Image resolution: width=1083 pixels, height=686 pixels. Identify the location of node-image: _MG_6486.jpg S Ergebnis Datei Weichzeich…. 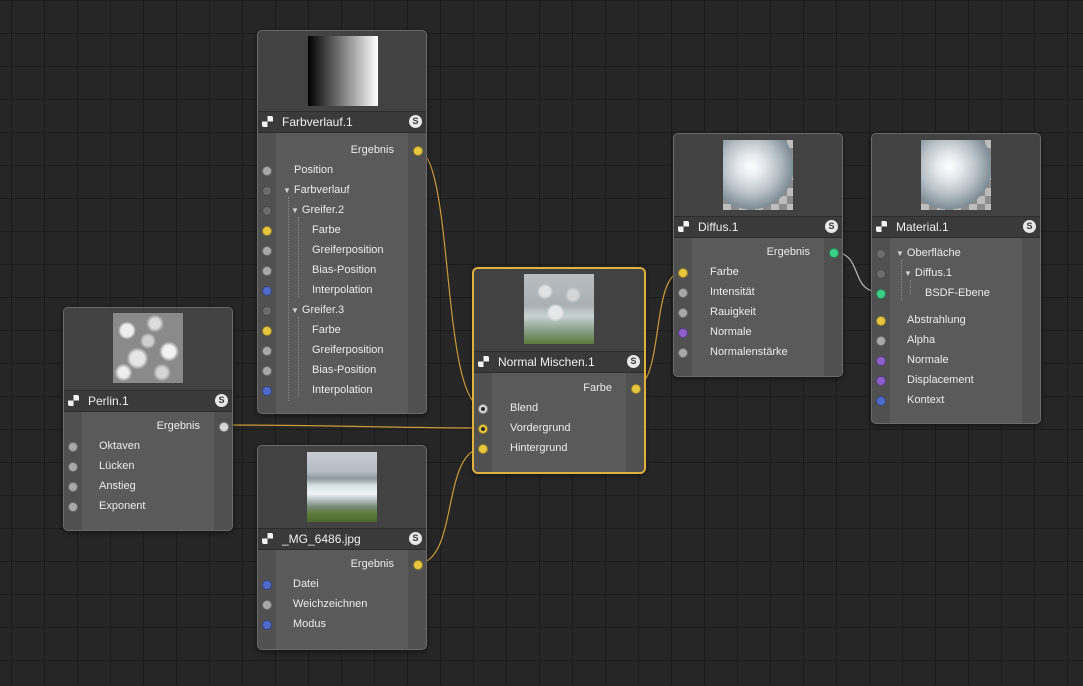
(342, 547).